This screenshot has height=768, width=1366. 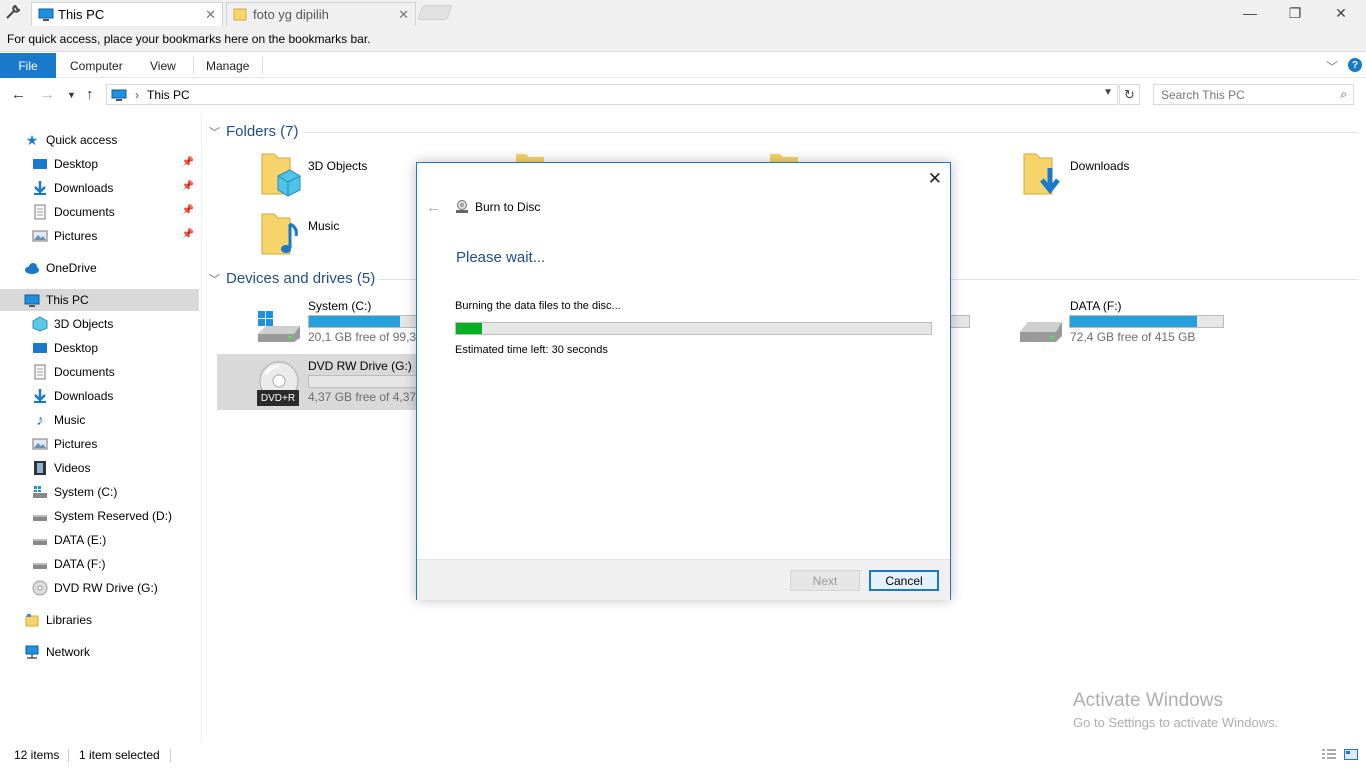 What do you see at coordinates (1108, 92) in the screenshot?
I see `address-dropdown-icon: ▼` at bounding box center [1108, 92].